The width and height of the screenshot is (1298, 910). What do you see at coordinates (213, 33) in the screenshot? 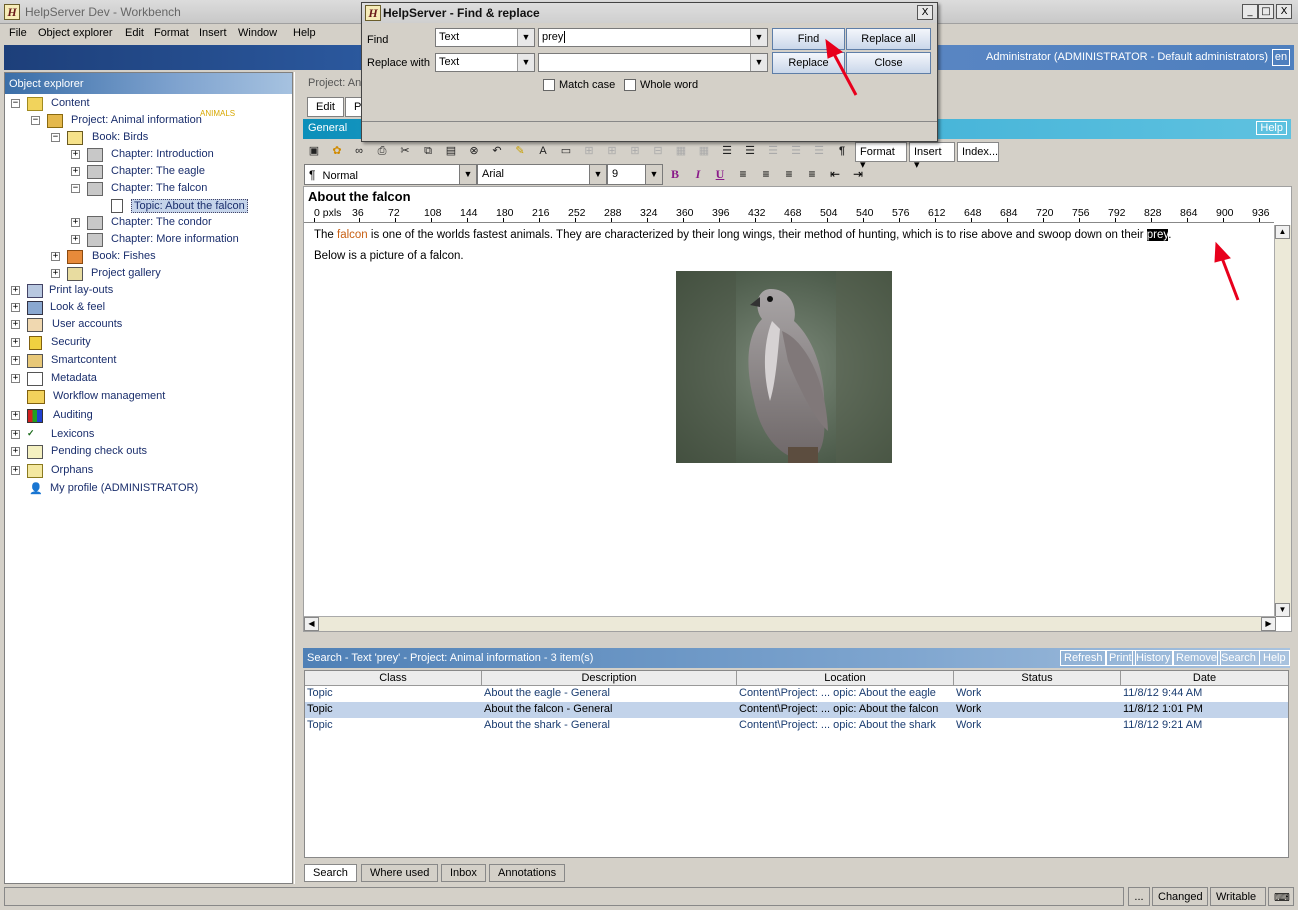
I see `menu-insert: Insert` at bounding box center [213, 33].